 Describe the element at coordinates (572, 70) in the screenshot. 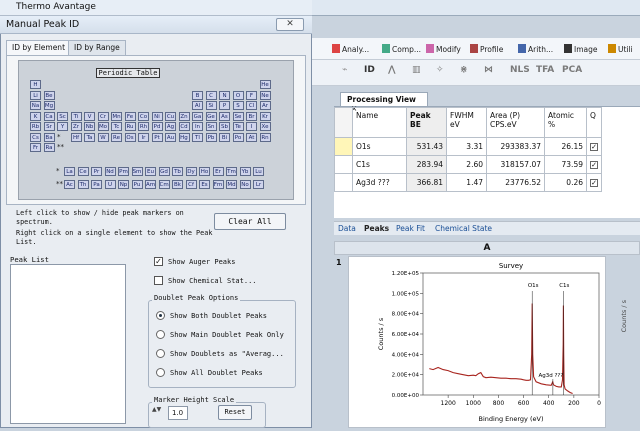

I see `pca-button: PCA` at that location.